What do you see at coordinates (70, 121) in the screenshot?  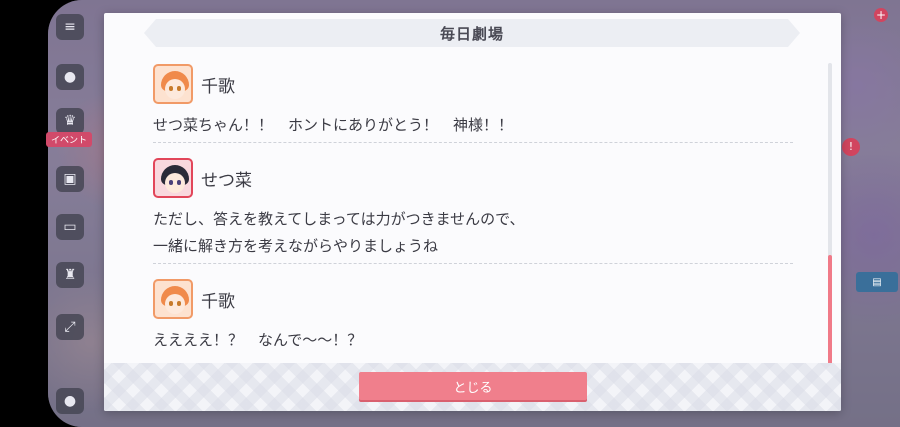 I see `crown-icon: ♛` at bounding box center [70, 121].